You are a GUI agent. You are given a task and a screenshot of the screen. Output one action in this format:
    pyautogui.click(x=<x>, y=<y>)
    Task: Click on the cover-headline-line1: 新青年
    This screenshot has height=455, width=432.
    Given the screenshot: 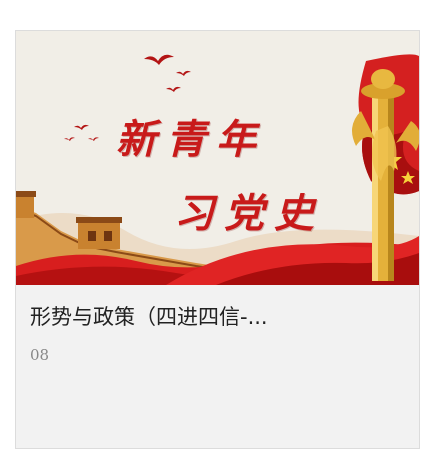 What is the action you would take?
    pyautogui.click(x=191, y=139)
    